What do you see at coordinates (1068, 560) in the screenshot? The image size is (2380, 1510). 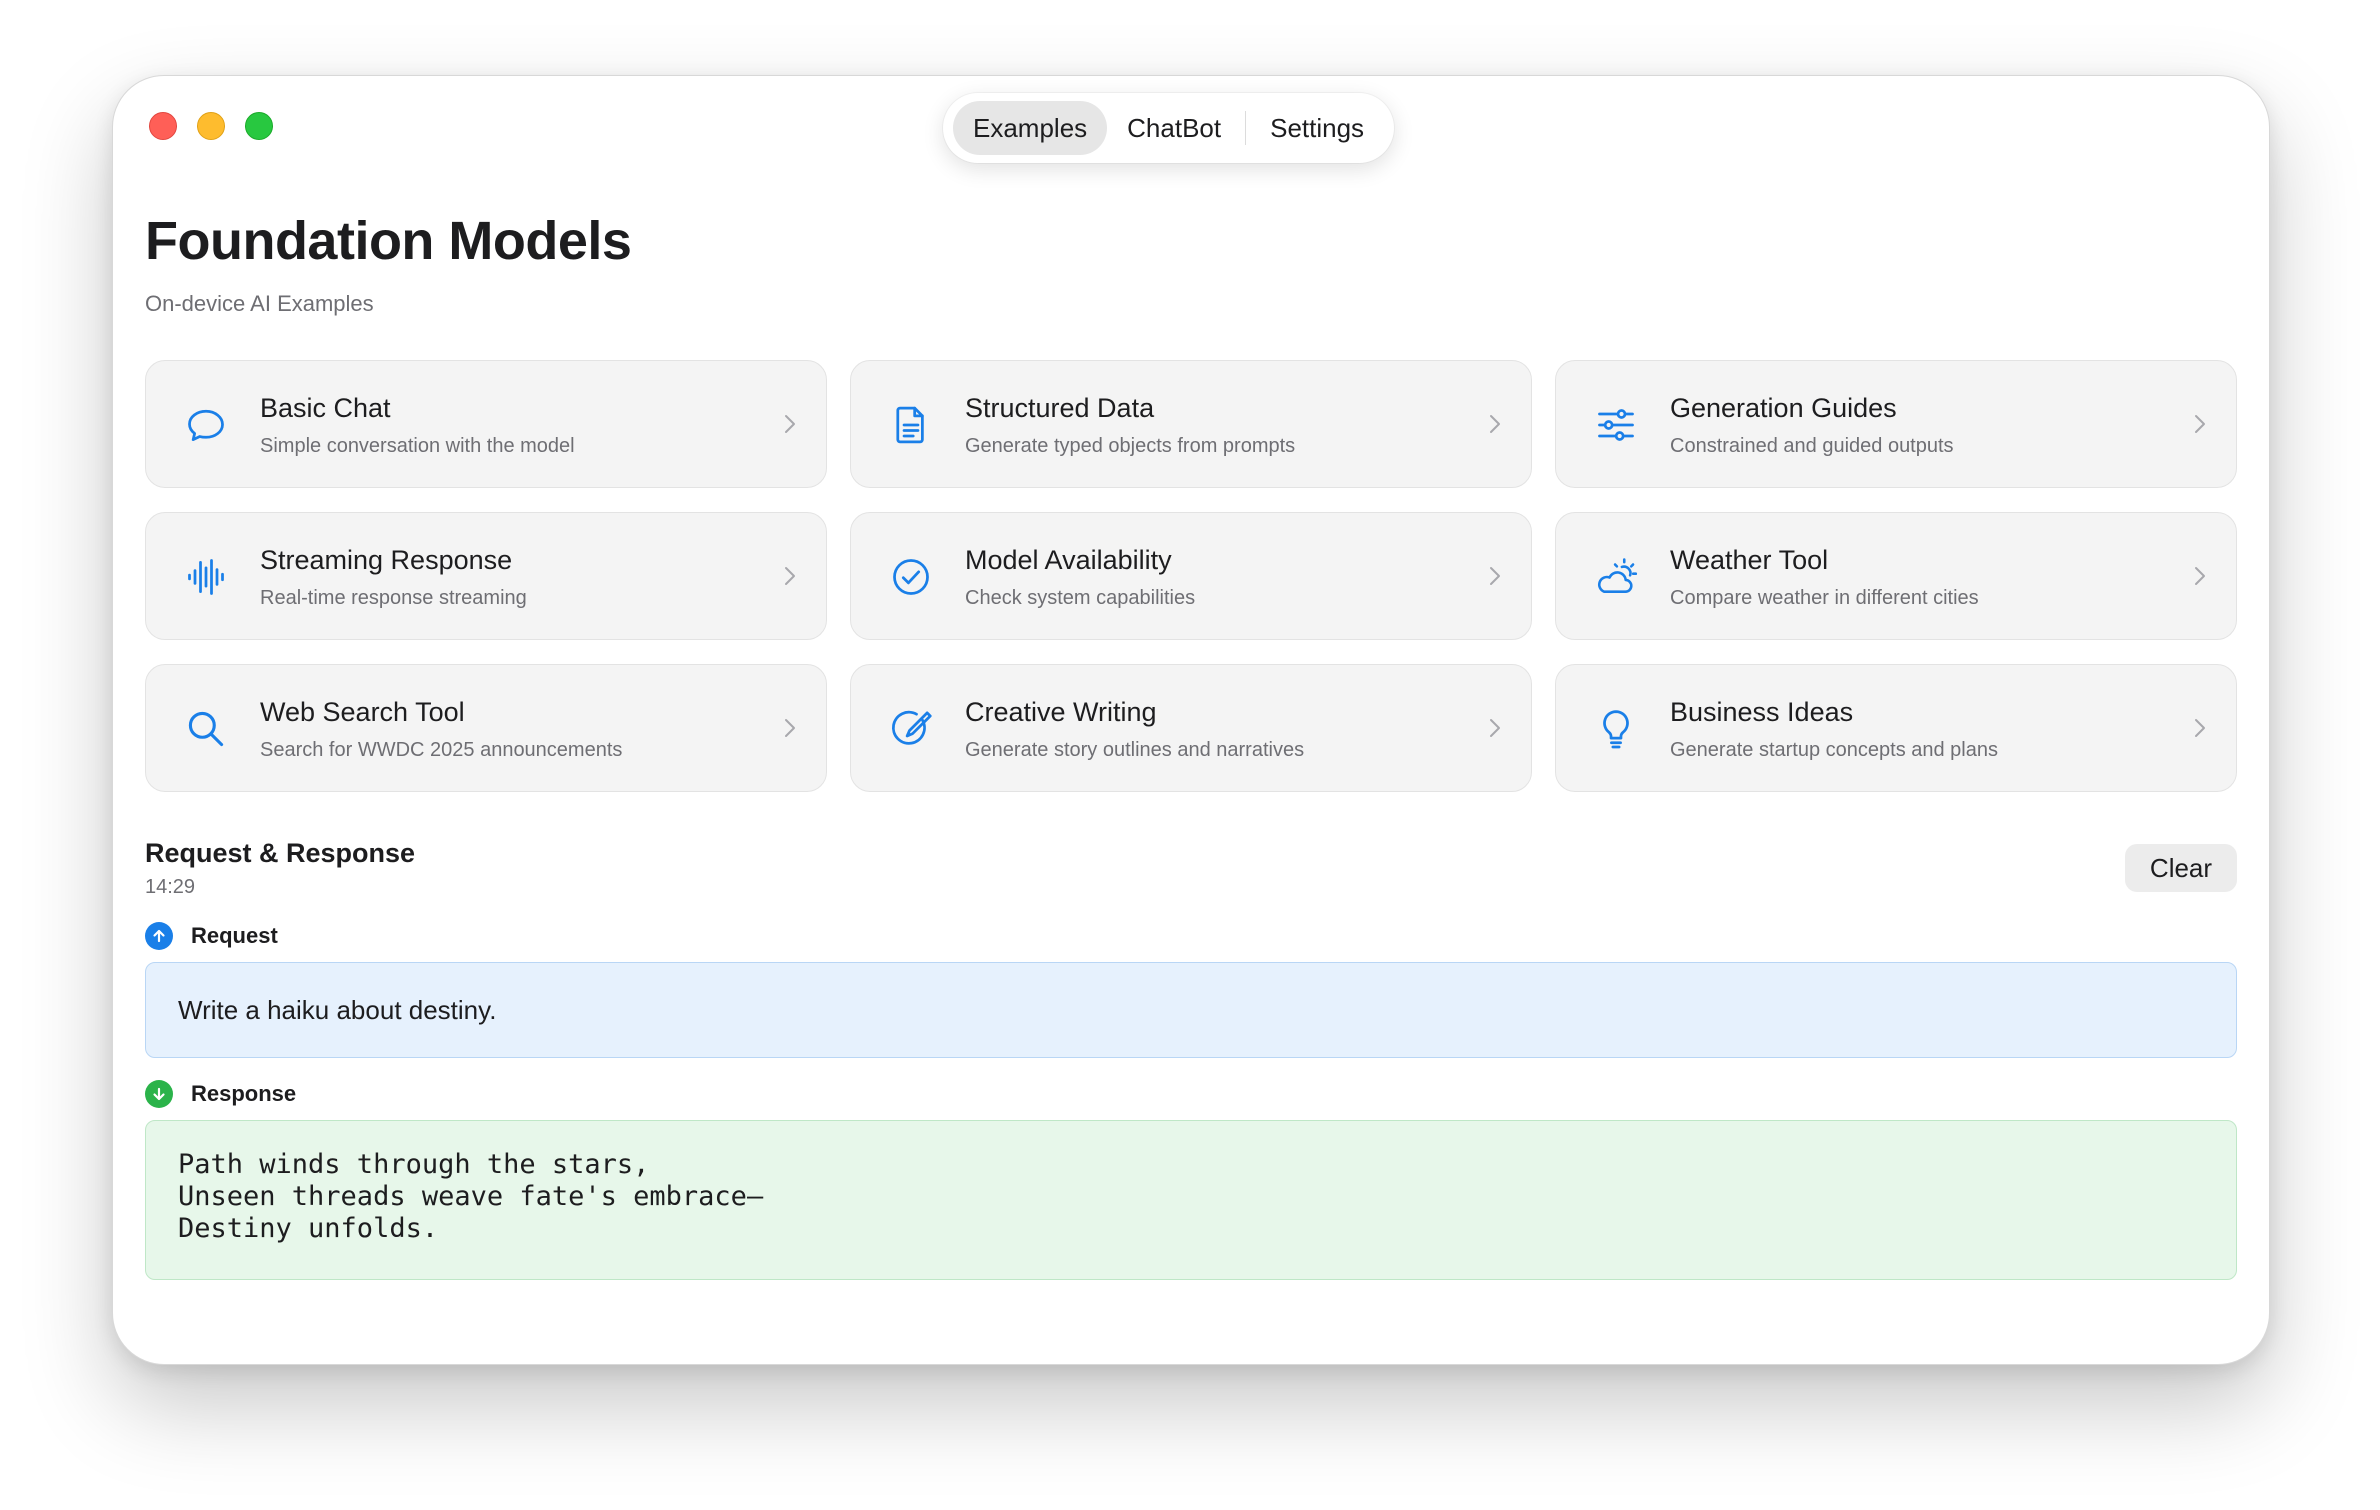 I see `card-title: Model Availability` at bounding box center [1068, 560].